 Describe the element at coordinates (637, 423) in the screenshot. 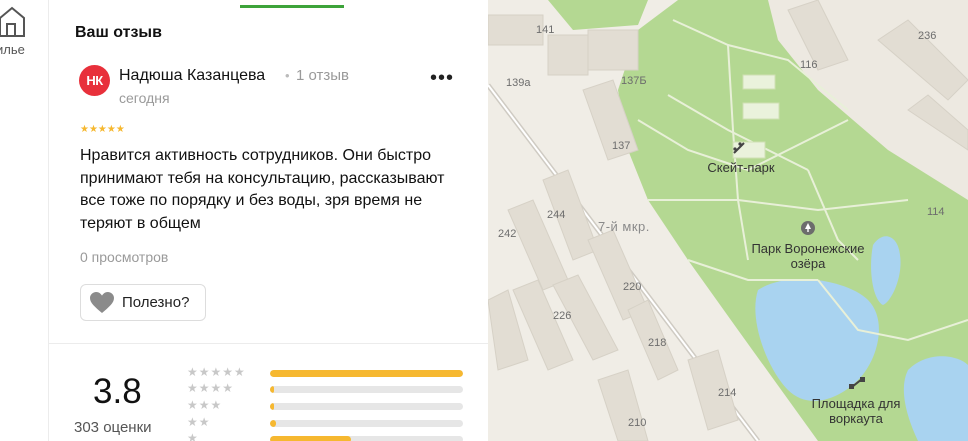

I see `map-building-label: 210` at that location.